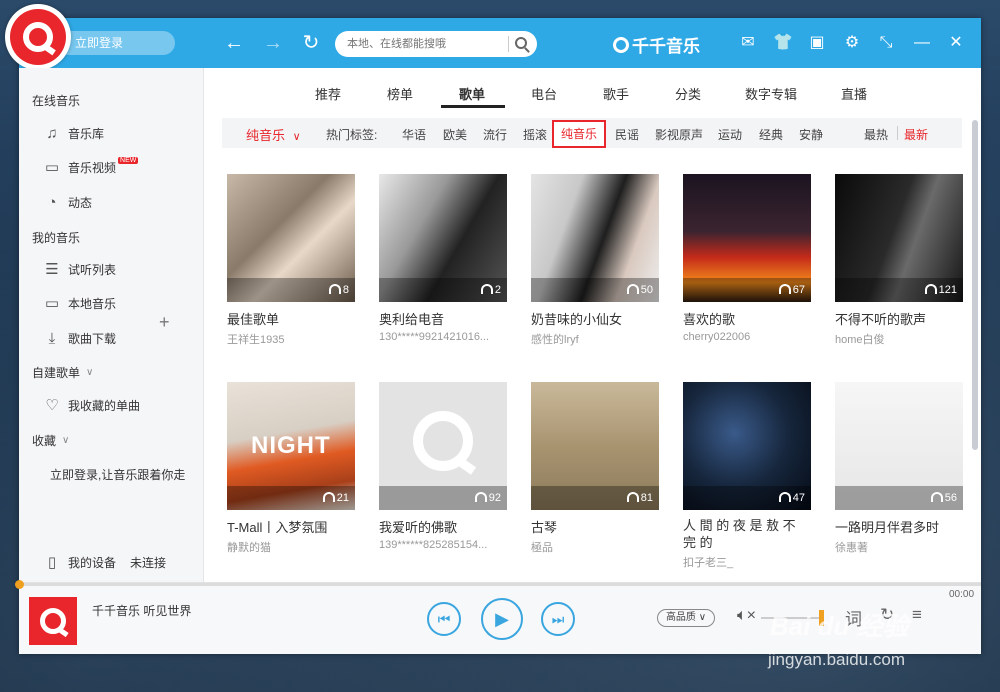  I want to click on playlist-card: 8 最佳歌单 王祥生1935, so click(291, 260).